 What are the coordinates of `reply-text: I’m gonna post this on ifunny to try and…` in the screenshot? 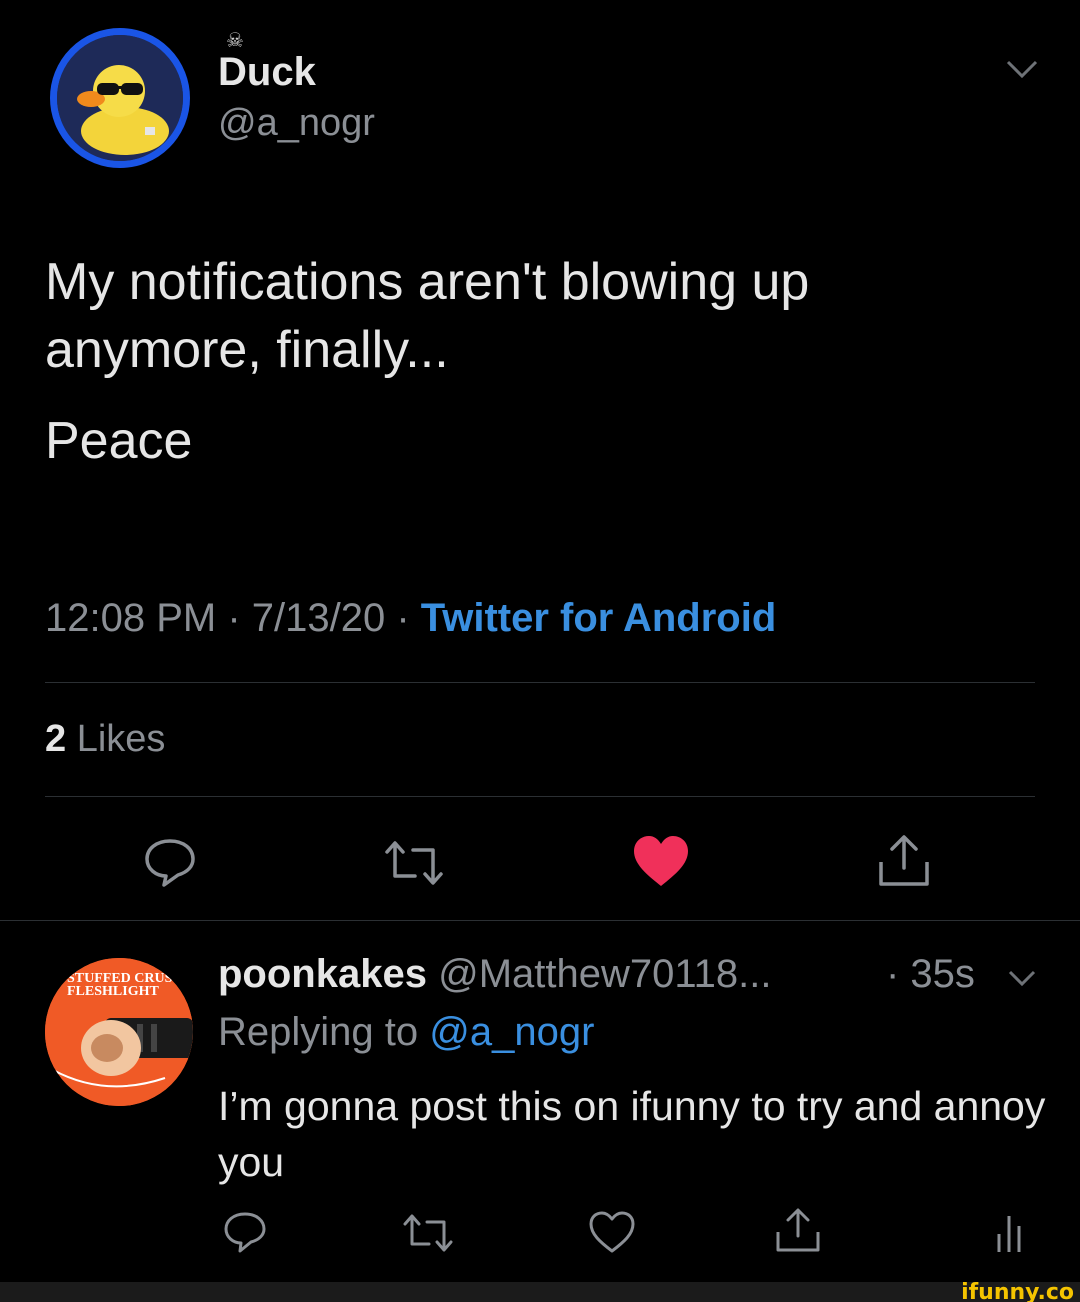 It's located at (632, 1134).